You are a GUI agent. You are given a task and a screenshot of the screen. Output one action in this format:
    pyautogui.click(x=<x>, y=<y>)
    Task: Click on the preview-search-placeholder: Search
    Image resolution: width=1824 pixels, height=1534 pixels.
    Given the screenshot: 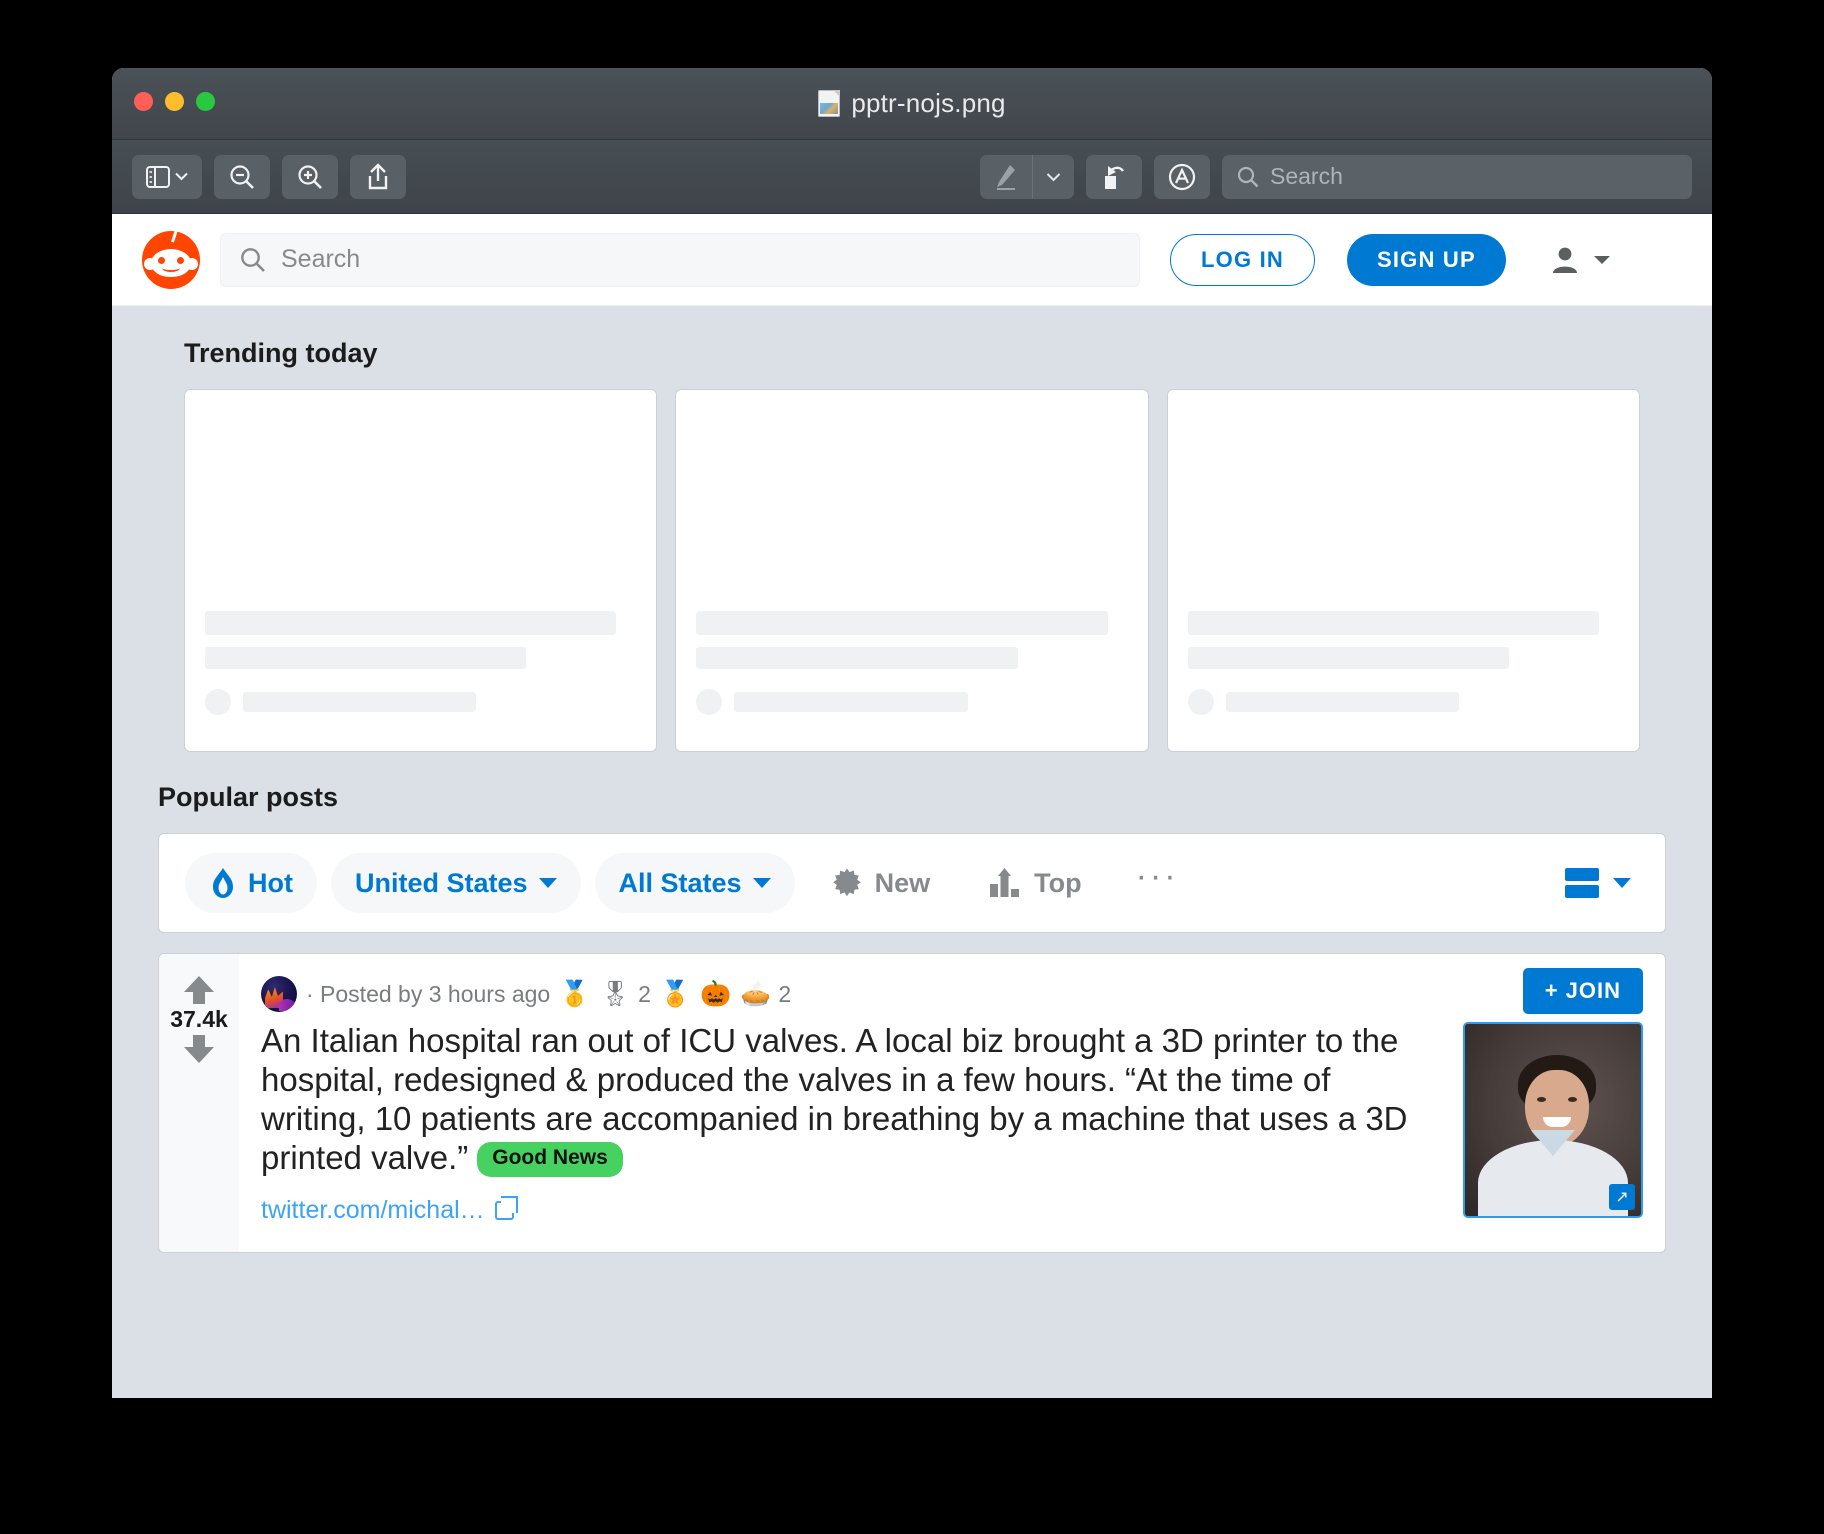 What is the action you would take?
    pyautogui.click(x=1306, y=176)
    